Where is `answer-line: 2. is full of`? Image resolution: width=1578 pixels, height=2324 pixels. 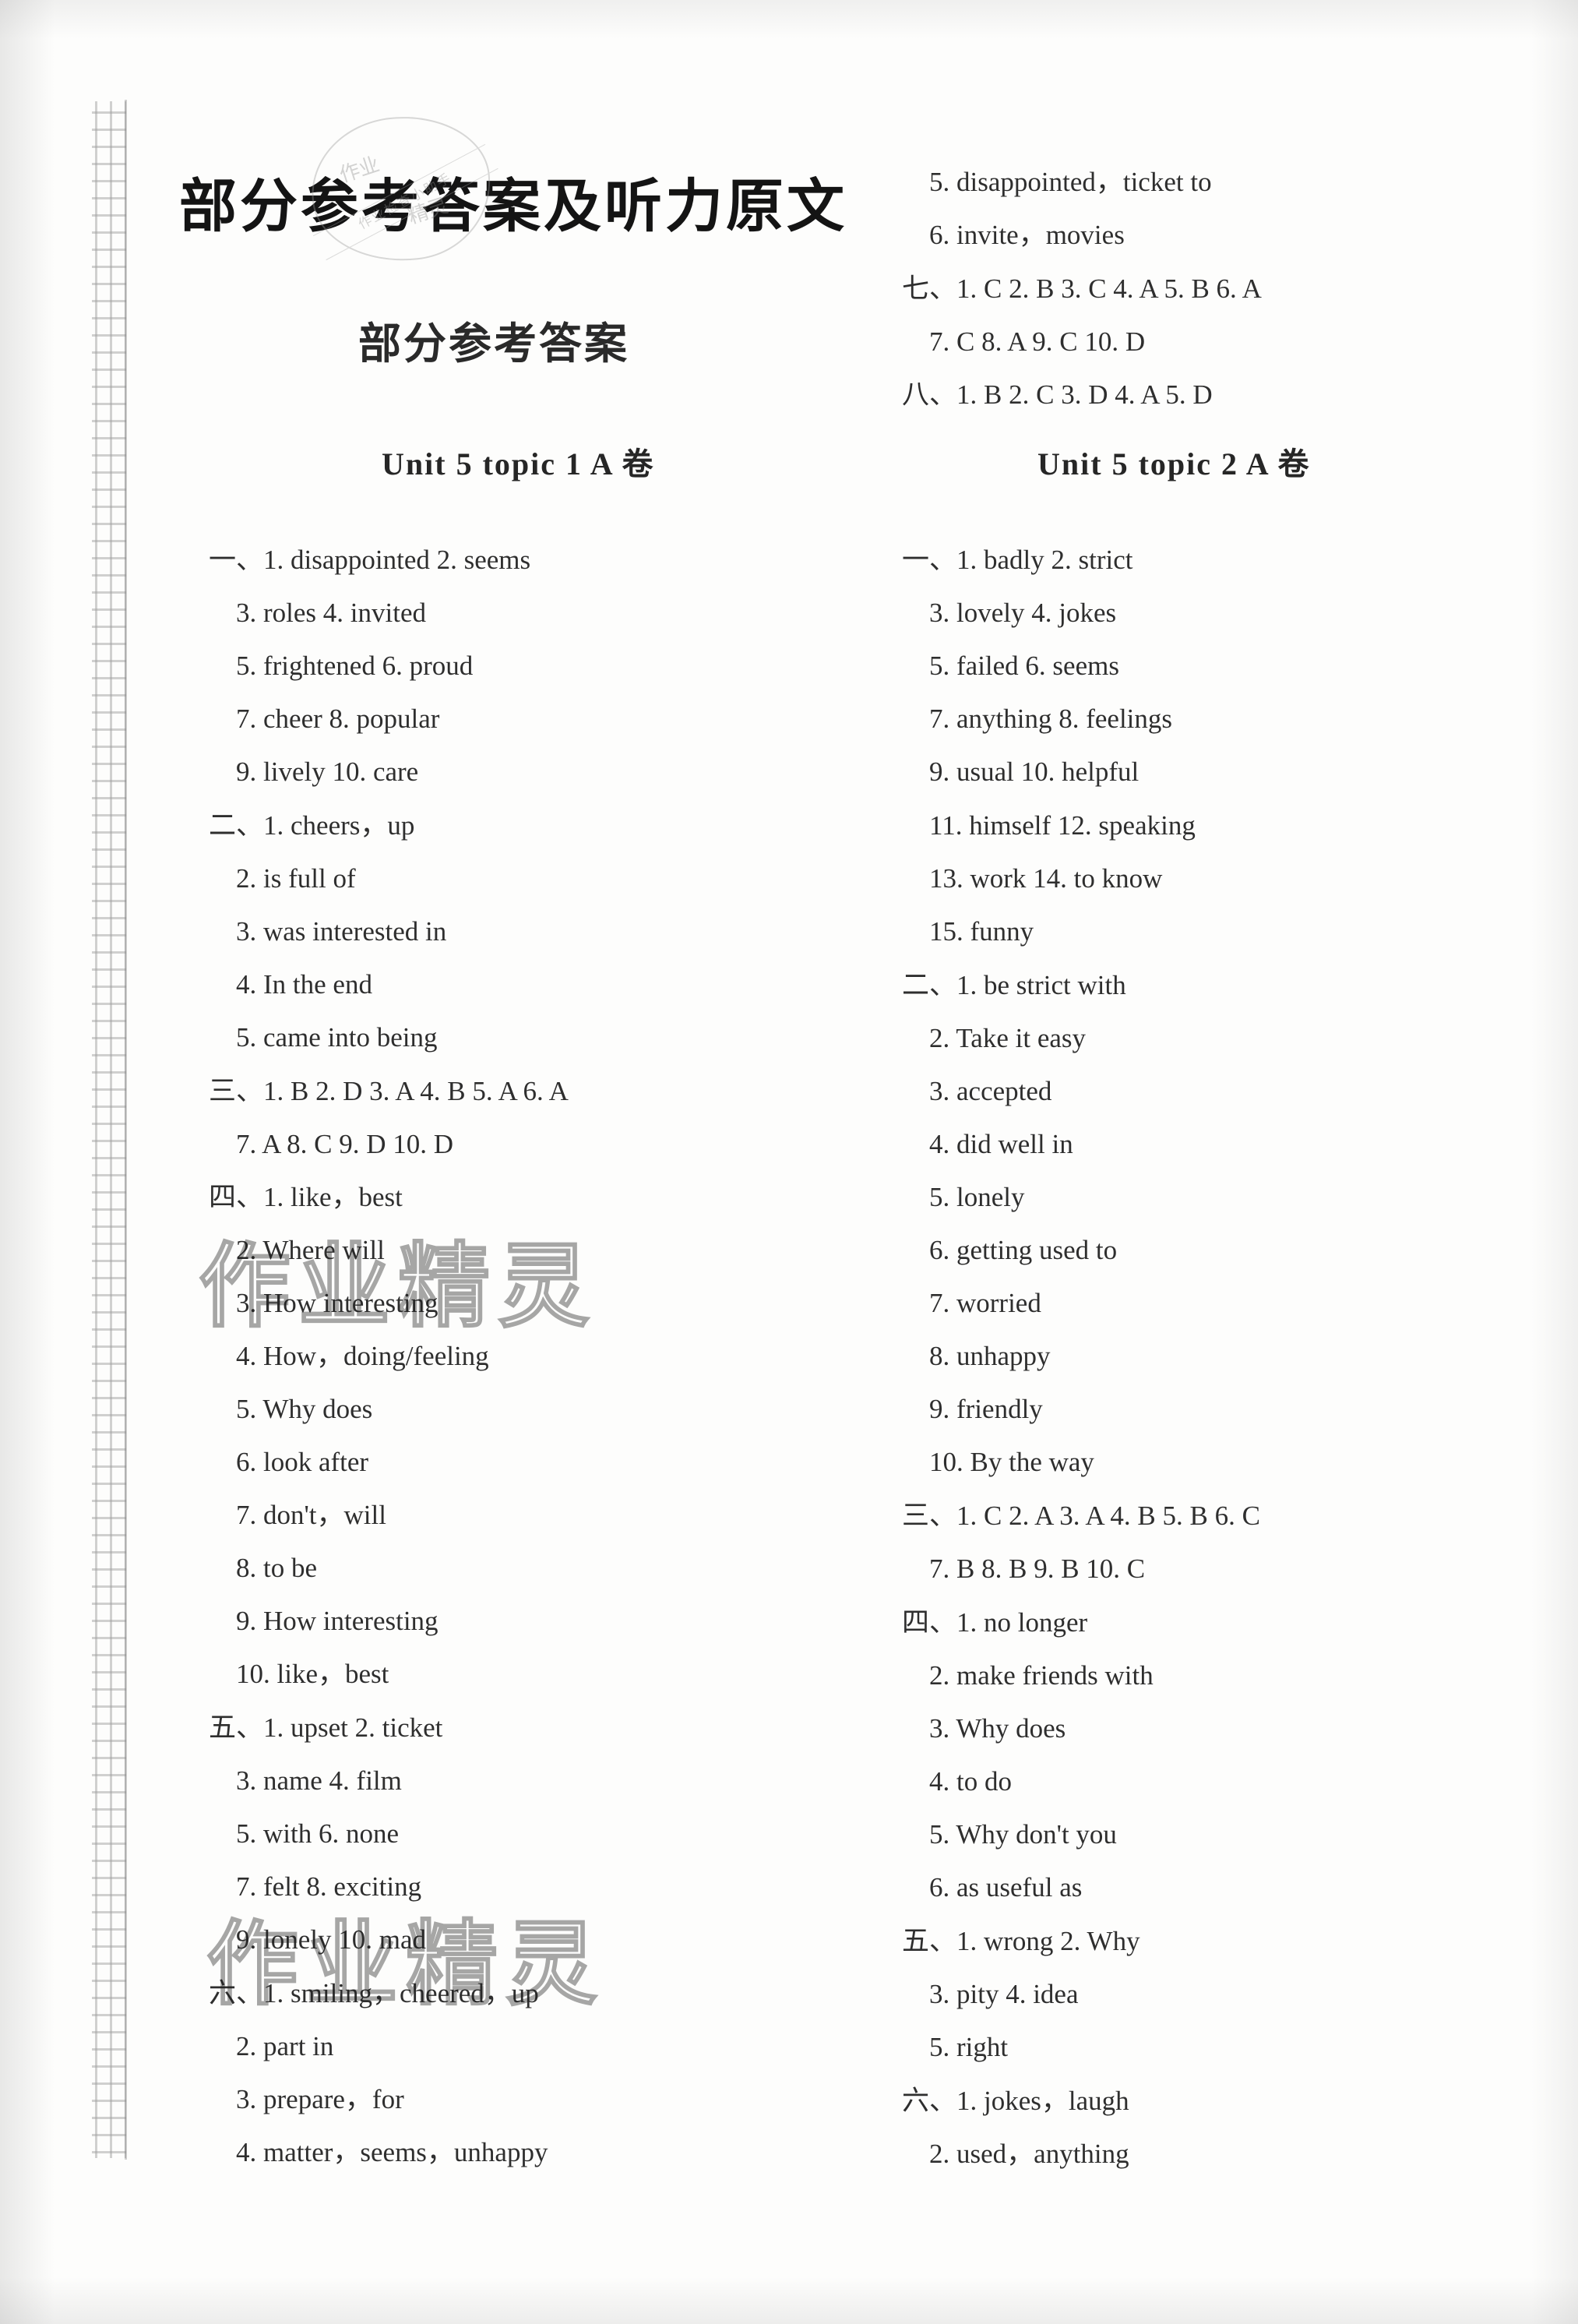
answer-line: 2. is full of is located at coordinates (296, 879).